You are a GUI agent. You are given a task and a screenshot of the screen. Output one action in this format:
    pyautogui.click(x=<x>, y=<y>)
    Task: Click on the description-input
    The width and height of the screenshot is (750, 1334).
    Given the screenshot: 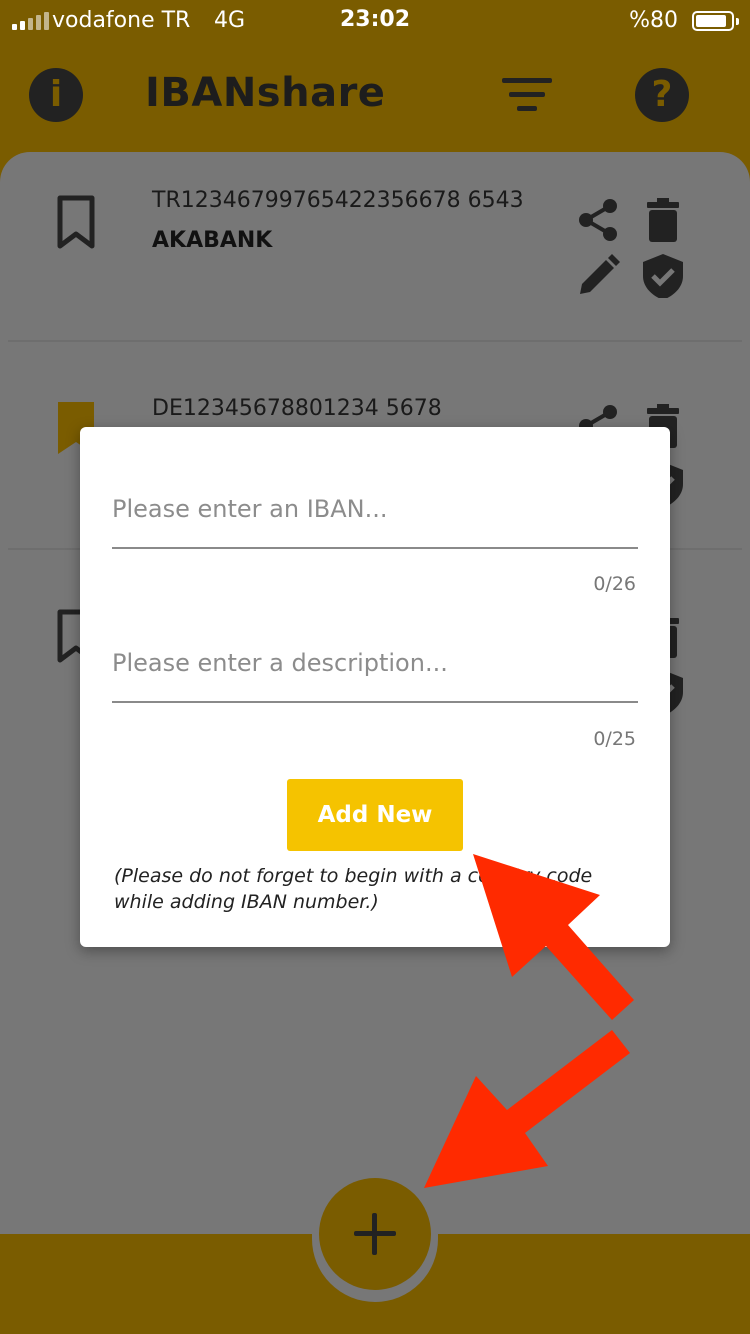 What is the action you would take?
    pyautogui.click(x=375, y=676)
    